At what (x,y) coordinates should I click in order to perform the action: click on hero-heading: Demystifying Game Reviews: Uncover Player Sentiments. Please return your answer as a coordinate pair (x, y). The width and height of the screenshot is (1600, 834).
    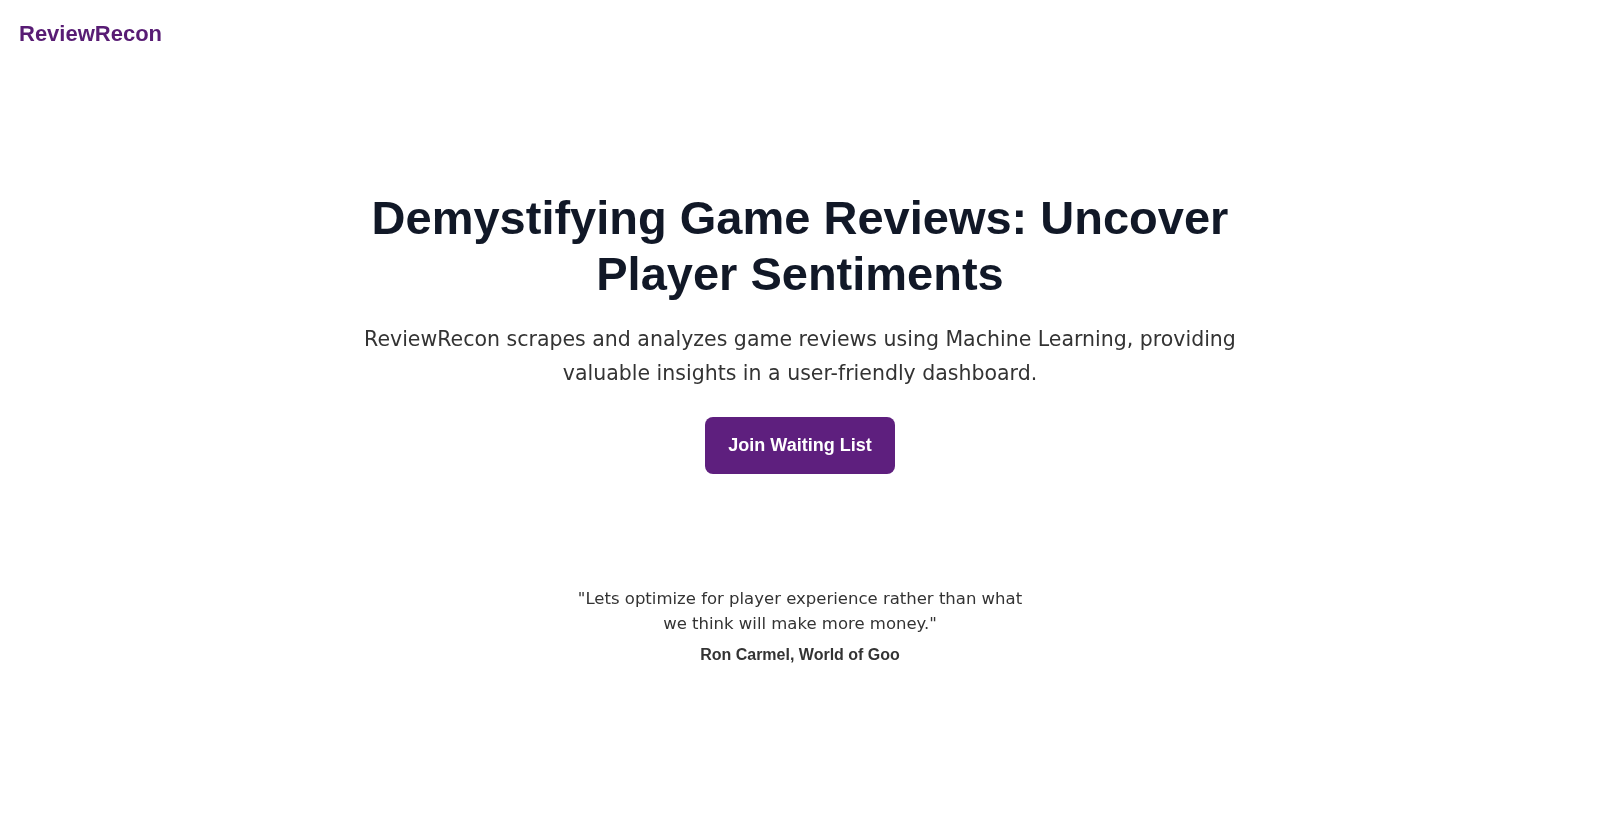
    Looking at the image, I should click on (800, 246).